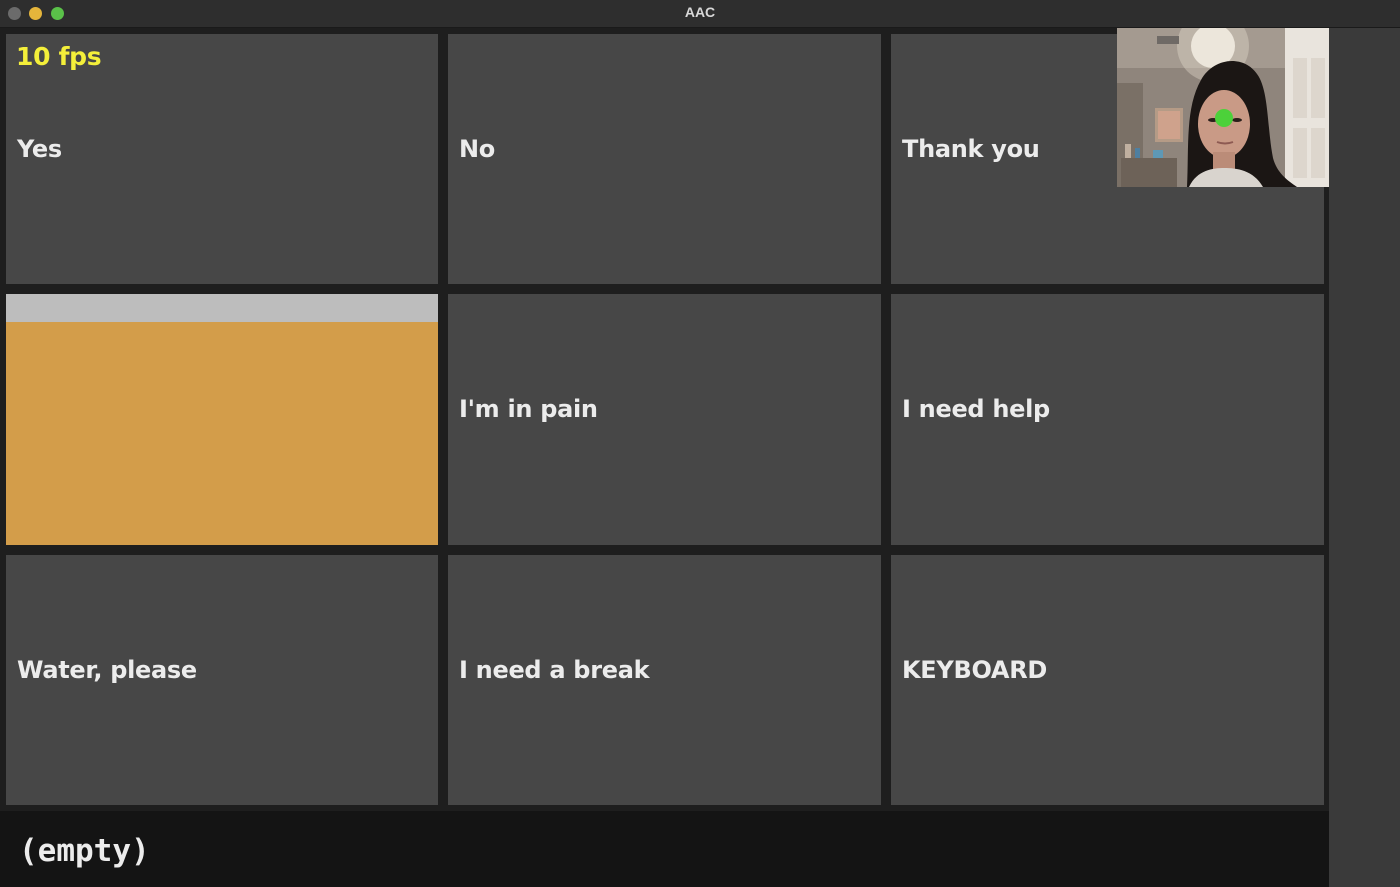 This screenshot has height=887, width=1400. What do you see at coordinates (664, 419) in the screenshot?
I see `tile-im-in-pain: I'm in pain` at bounding box center [664, 419].